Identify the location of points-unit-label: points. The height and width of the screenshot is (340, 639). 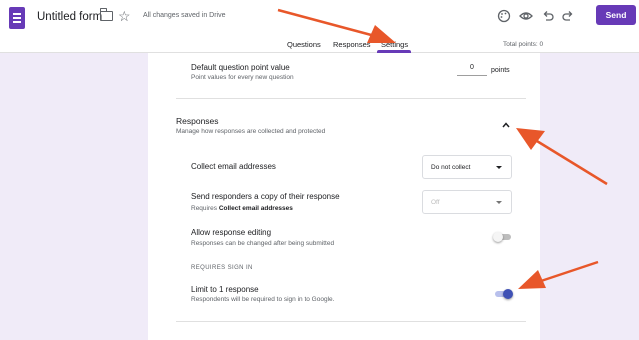
(500, 70).